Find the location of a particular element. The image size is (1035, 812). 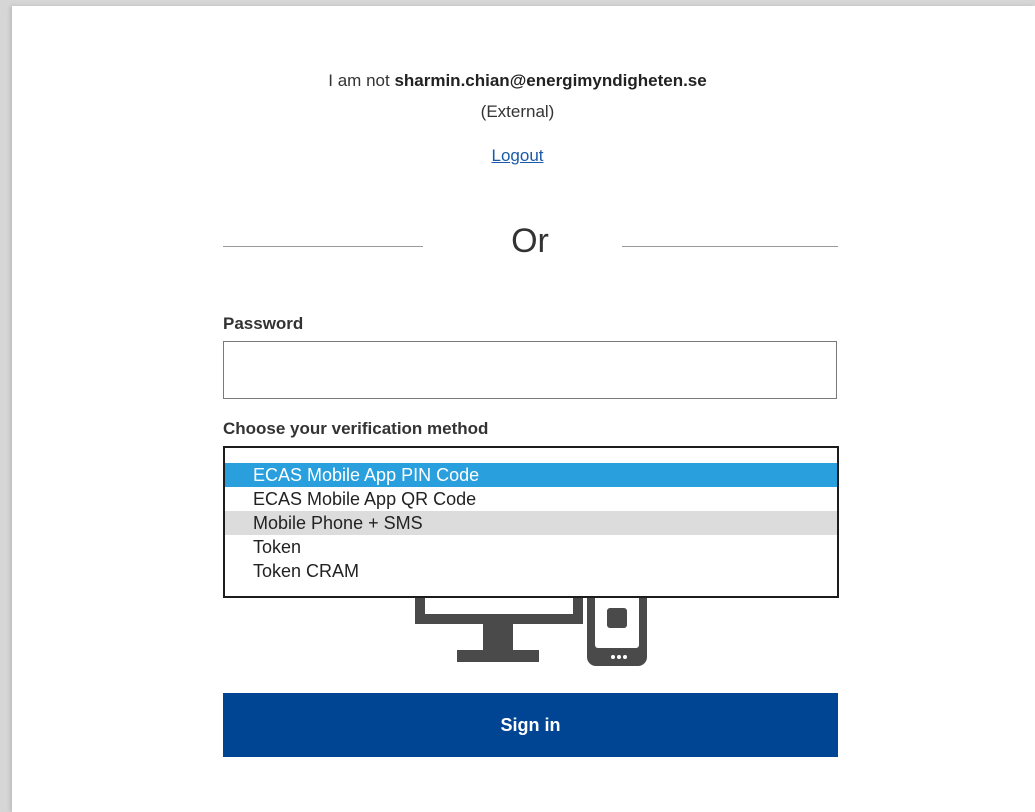

sign-in-button: Sign in is located at coordinates (530, 725).